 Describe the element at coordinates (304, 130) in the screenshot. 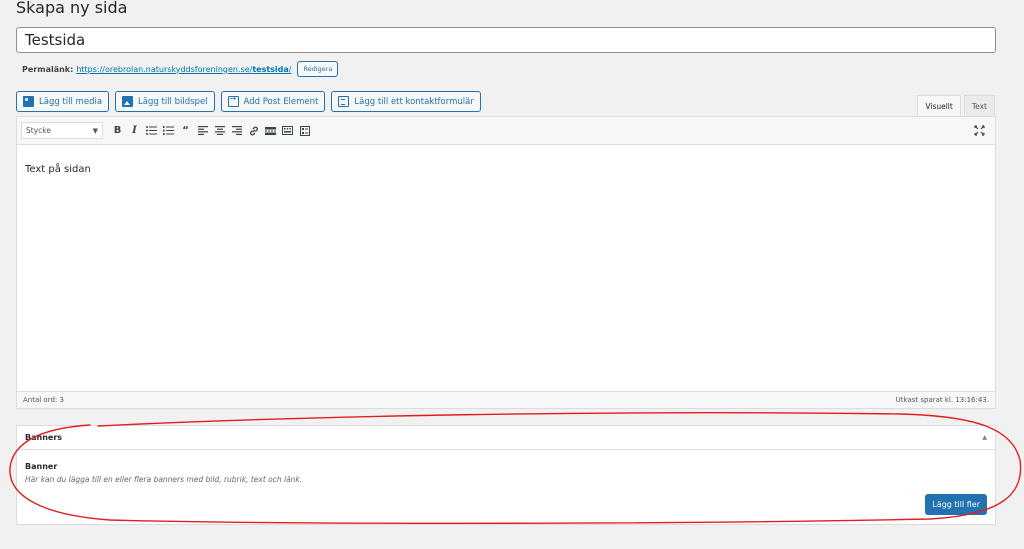

I see `form-icon` at that location.